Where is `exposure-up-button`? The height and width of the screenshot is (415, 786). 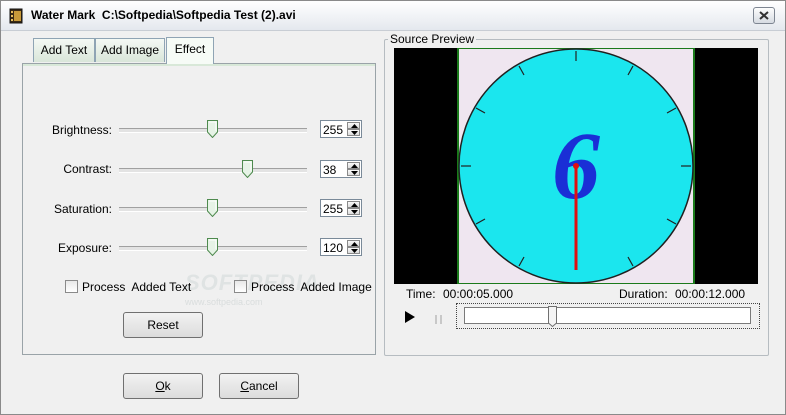 exposure-up-button is located at coordinates (353, 243).